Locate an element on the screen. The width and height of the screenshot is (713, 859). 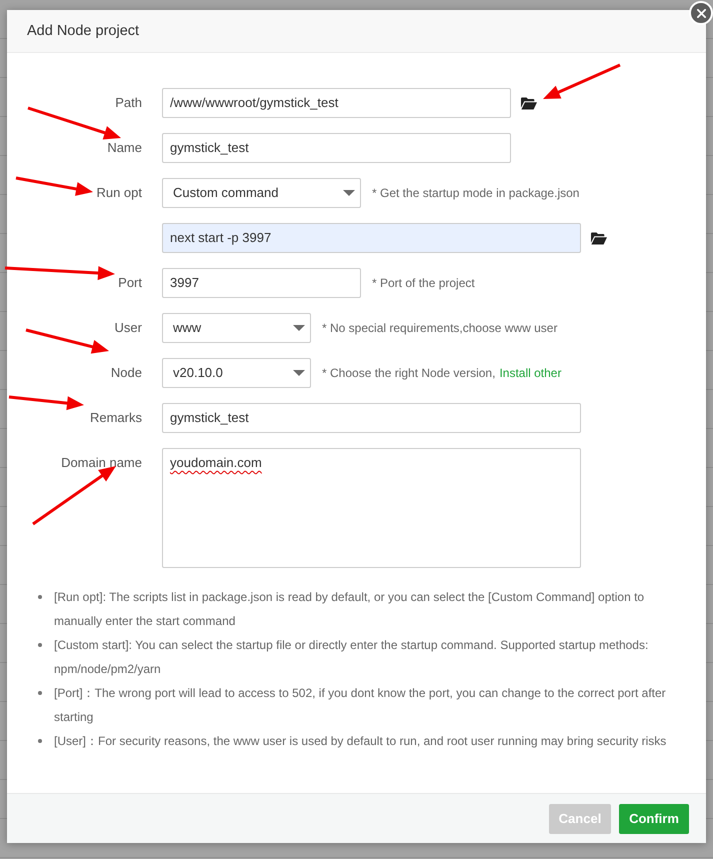
note-text: [Run opt]: The scripts list in package.json is read by default, or you can select the [Custom Command] option to manually enter the start command is located at coordinates (350, 609).